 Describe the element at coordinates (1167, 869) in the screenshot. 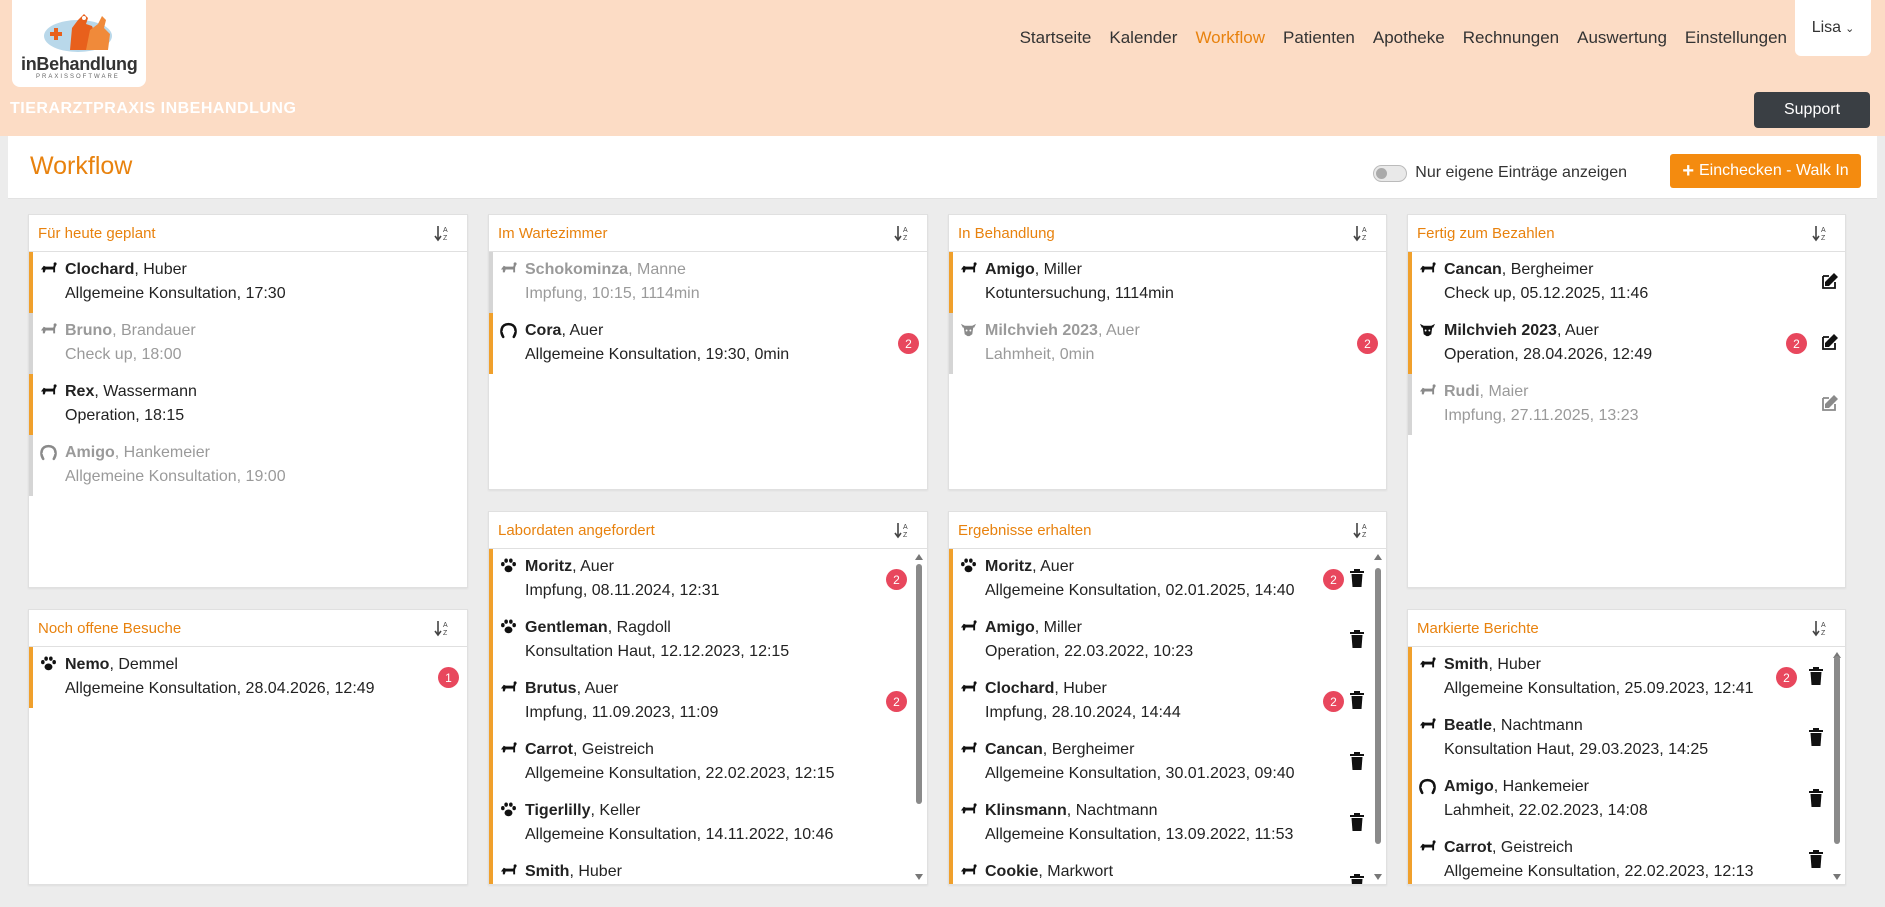

I see `entry-cookie: Cookie, Markwort` at that location.